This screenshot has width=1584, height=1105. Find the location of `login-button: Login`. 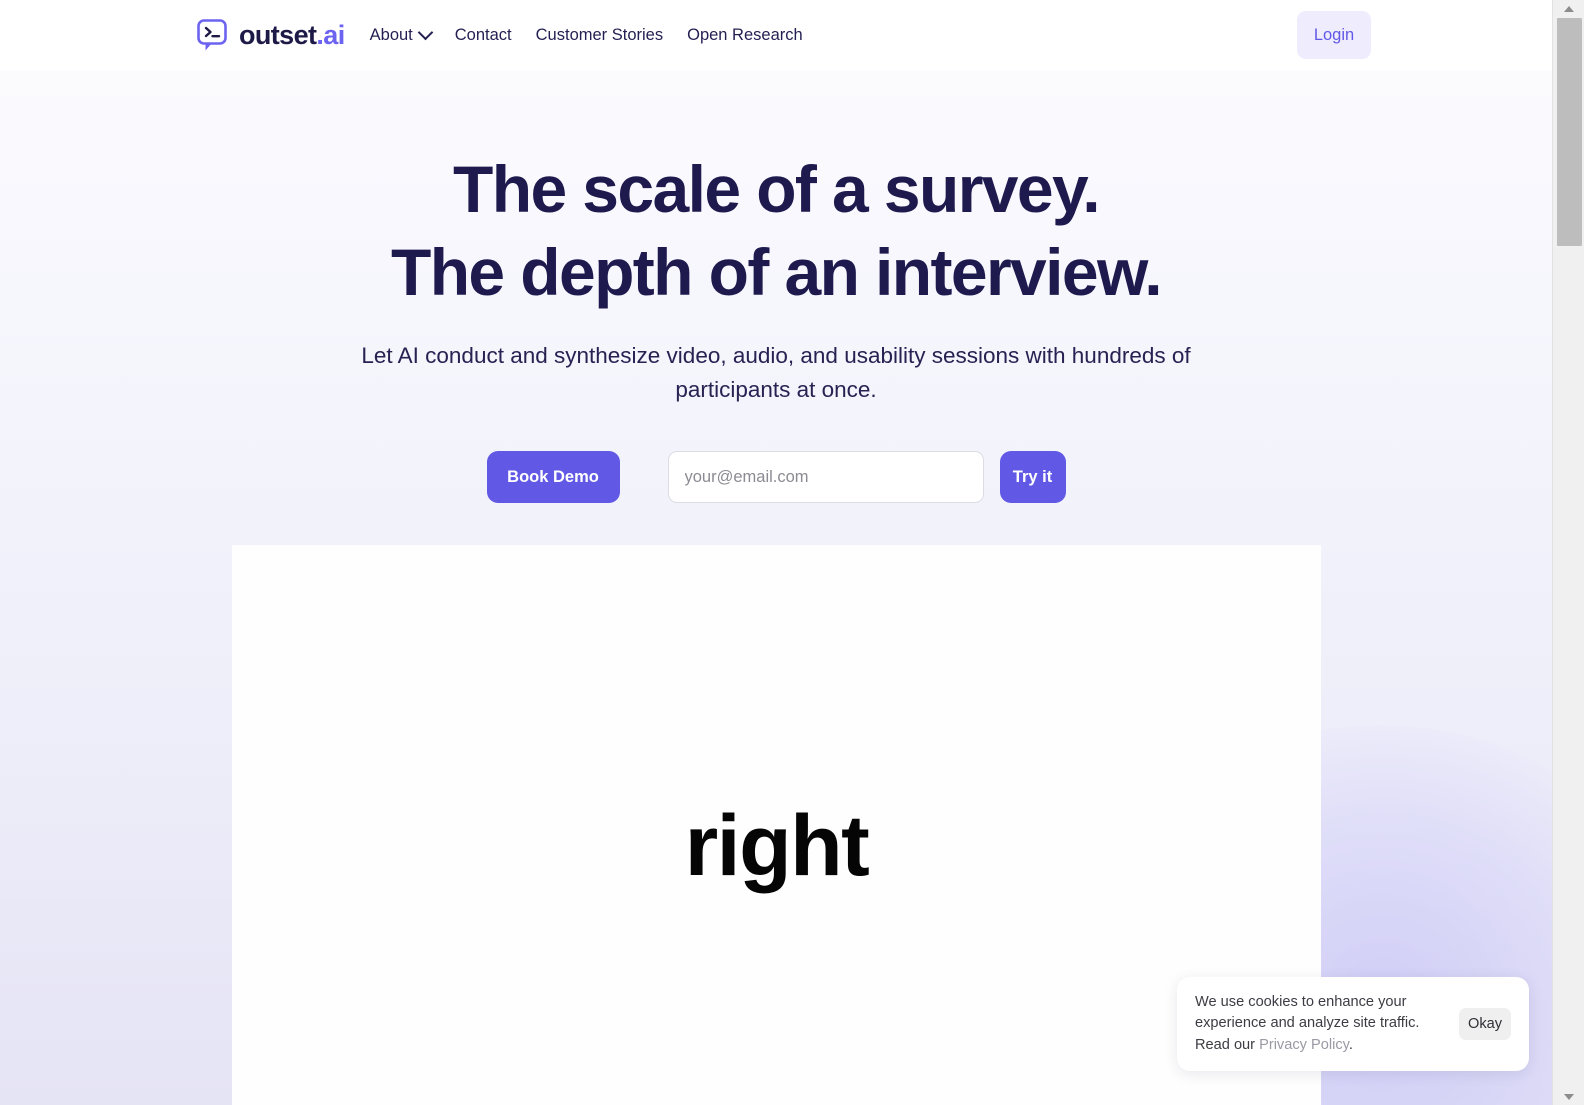

login-button: Login is located at coordinates (1334, 35).